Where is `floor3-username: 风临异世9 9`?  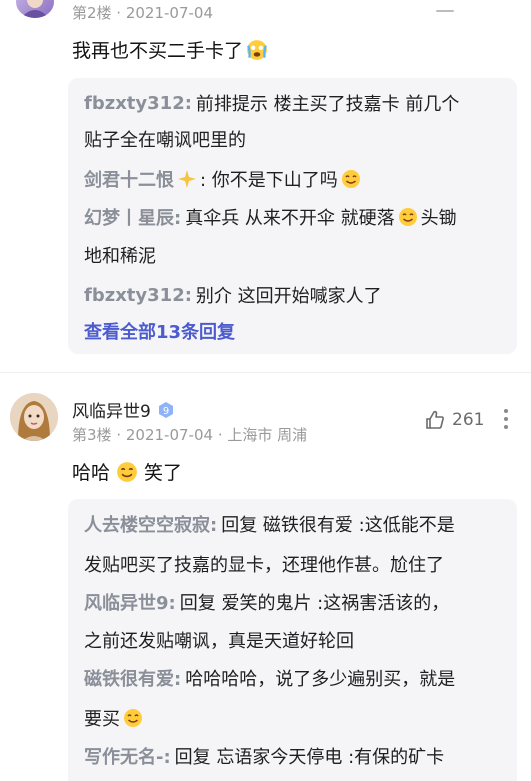 floor3-username: 风临异世9 9 is located at coordinates (123, 409).